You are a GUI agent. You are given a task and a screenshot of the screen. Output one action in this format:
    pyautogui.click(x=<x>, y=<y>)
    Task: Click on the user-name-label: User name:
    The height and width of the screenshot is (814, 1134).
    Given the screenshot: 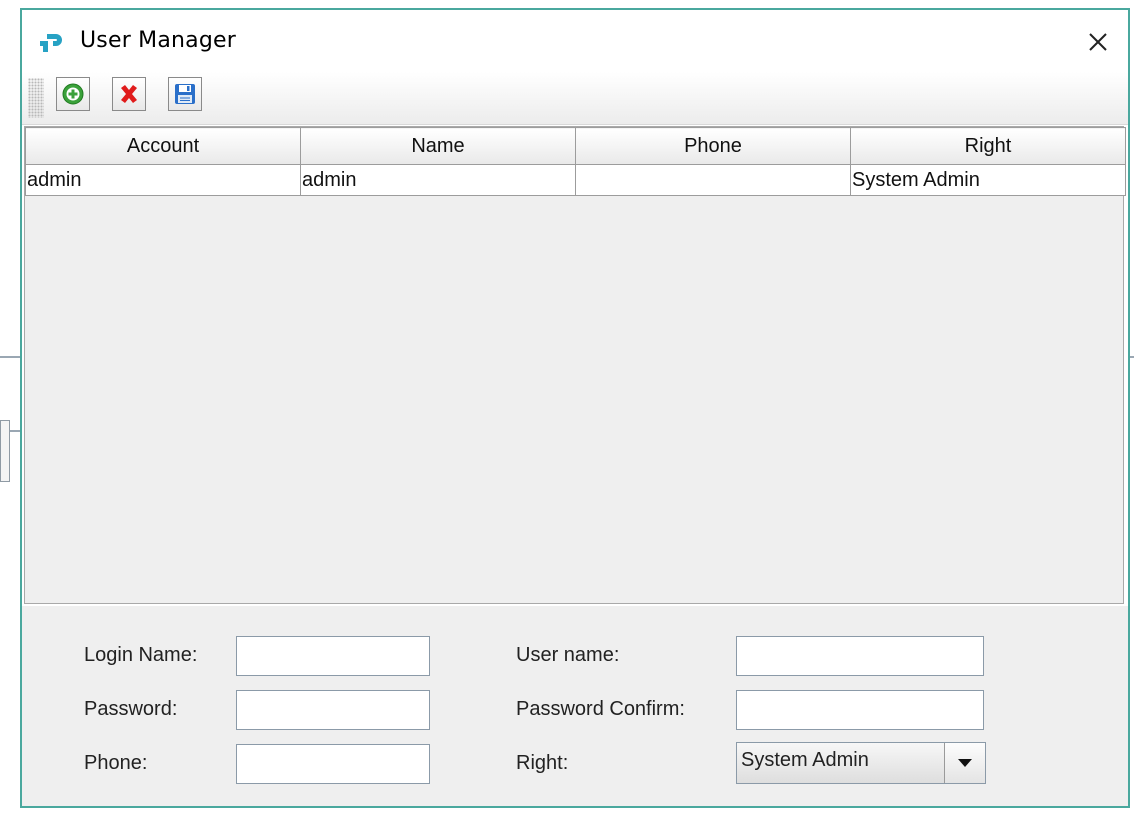 What is the action you would take?
    pyautogui.click(x=568, y=655)
    